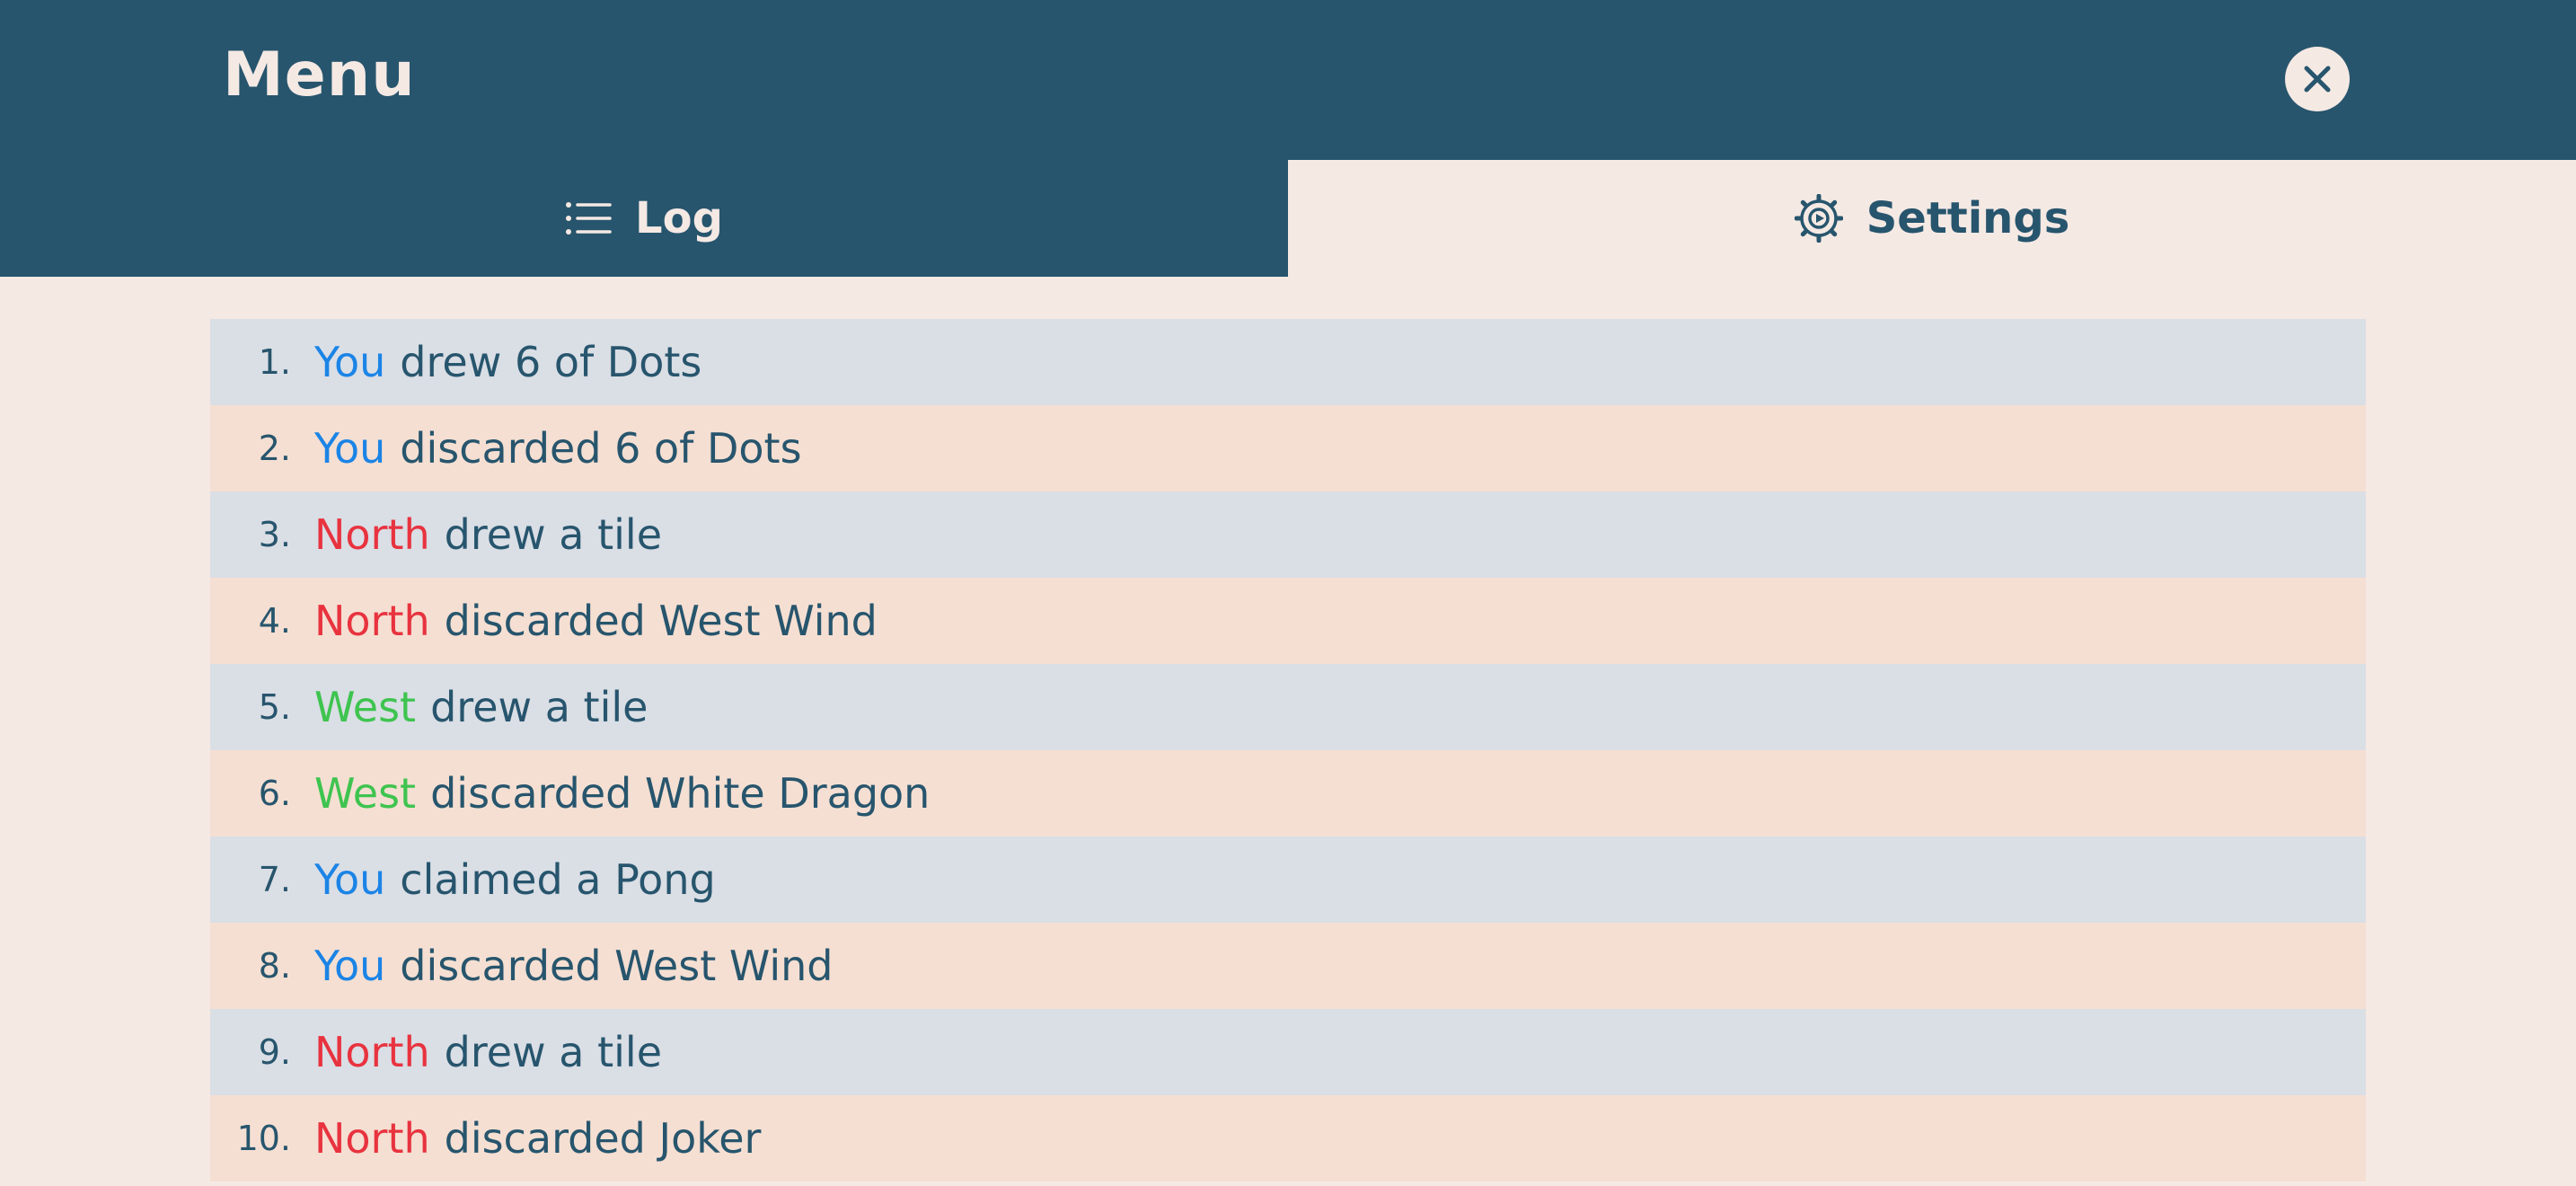  Describe the element at coordinates (1288, 621) in the screenshot. I see `log-entry: 4. North discarded West Wind` at that location.